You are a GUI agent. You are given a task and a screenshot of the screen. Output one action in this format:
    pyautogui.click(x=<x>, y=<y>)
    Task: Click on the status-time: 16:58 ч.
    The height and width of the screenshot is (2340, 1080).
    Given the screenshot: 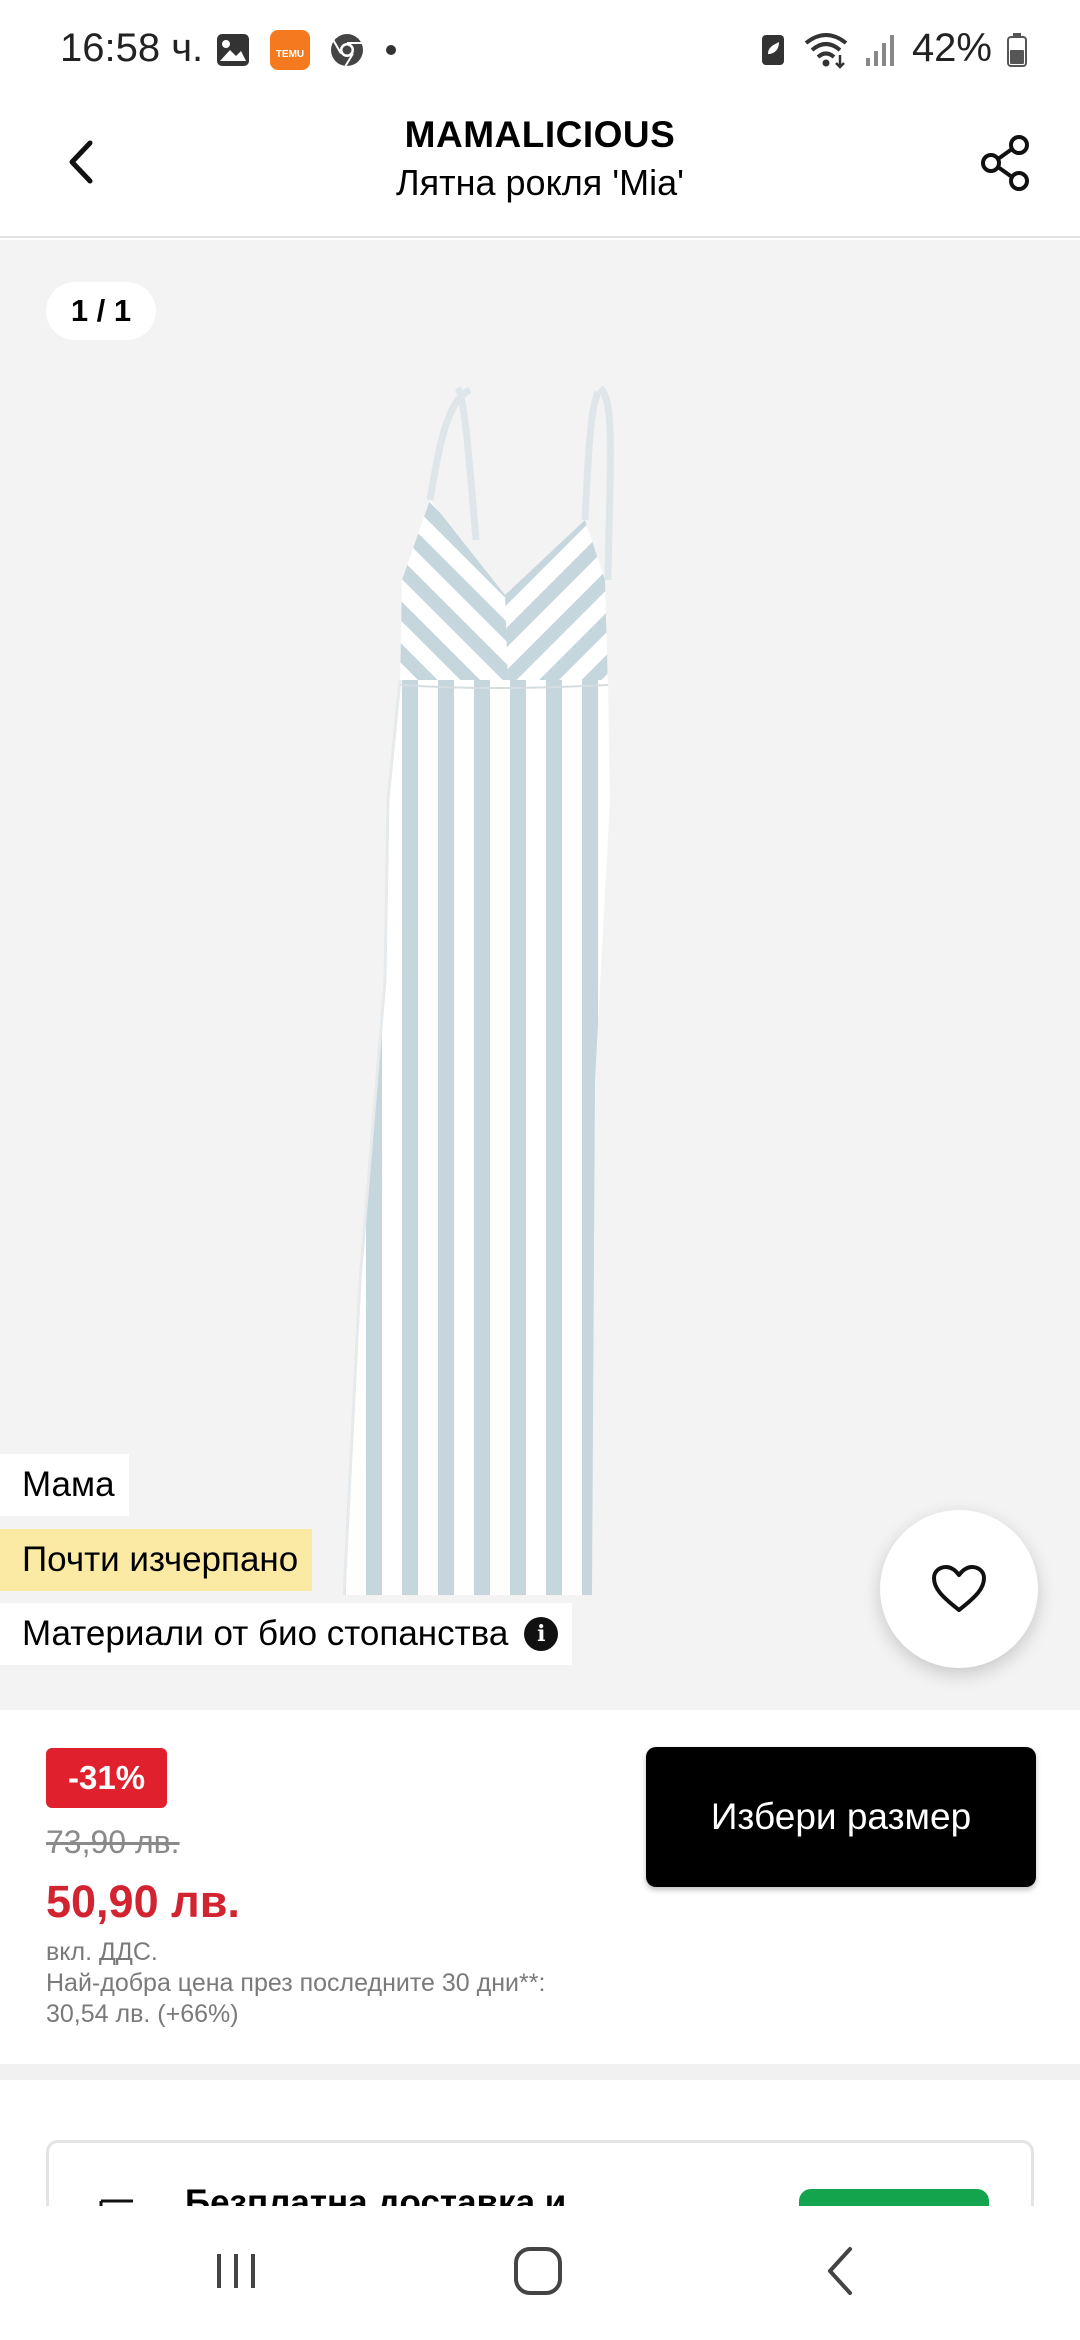 What is the action you would take?
    pyautogui.click(x=132, y=48)
    